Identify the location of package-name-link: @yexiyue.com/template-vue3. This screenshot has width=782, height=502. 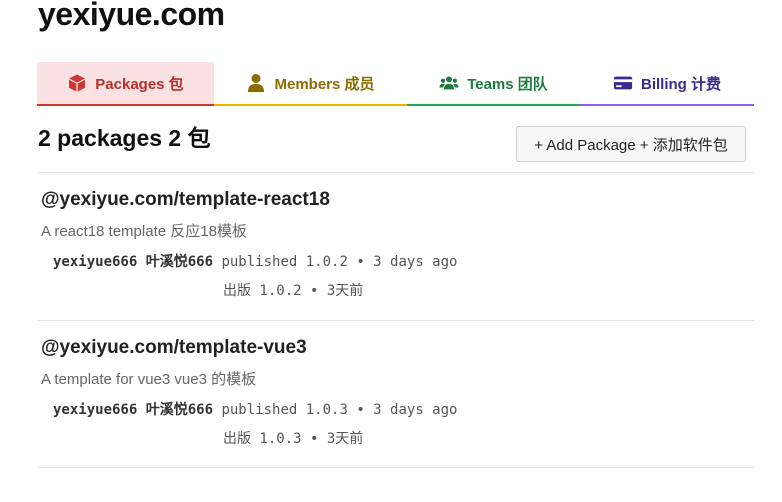
(174, 348).